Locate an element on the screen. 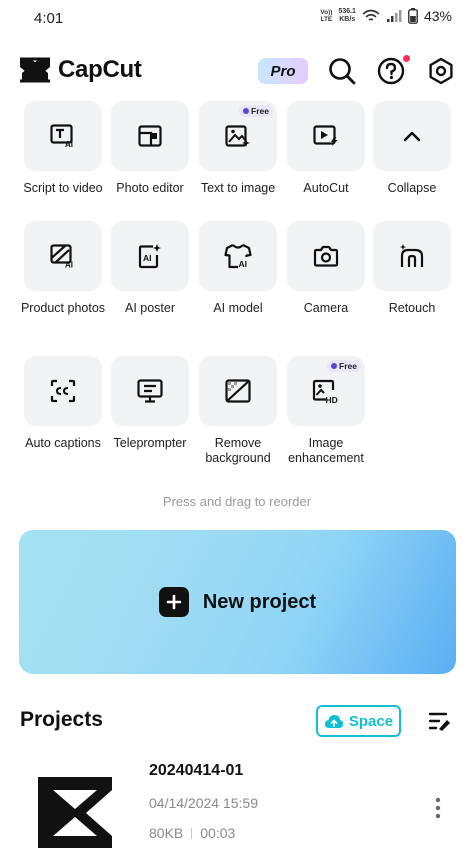 This screenshot has width=474, height=863. capcut-logo: CapCut is located at coordinates (80, 70).